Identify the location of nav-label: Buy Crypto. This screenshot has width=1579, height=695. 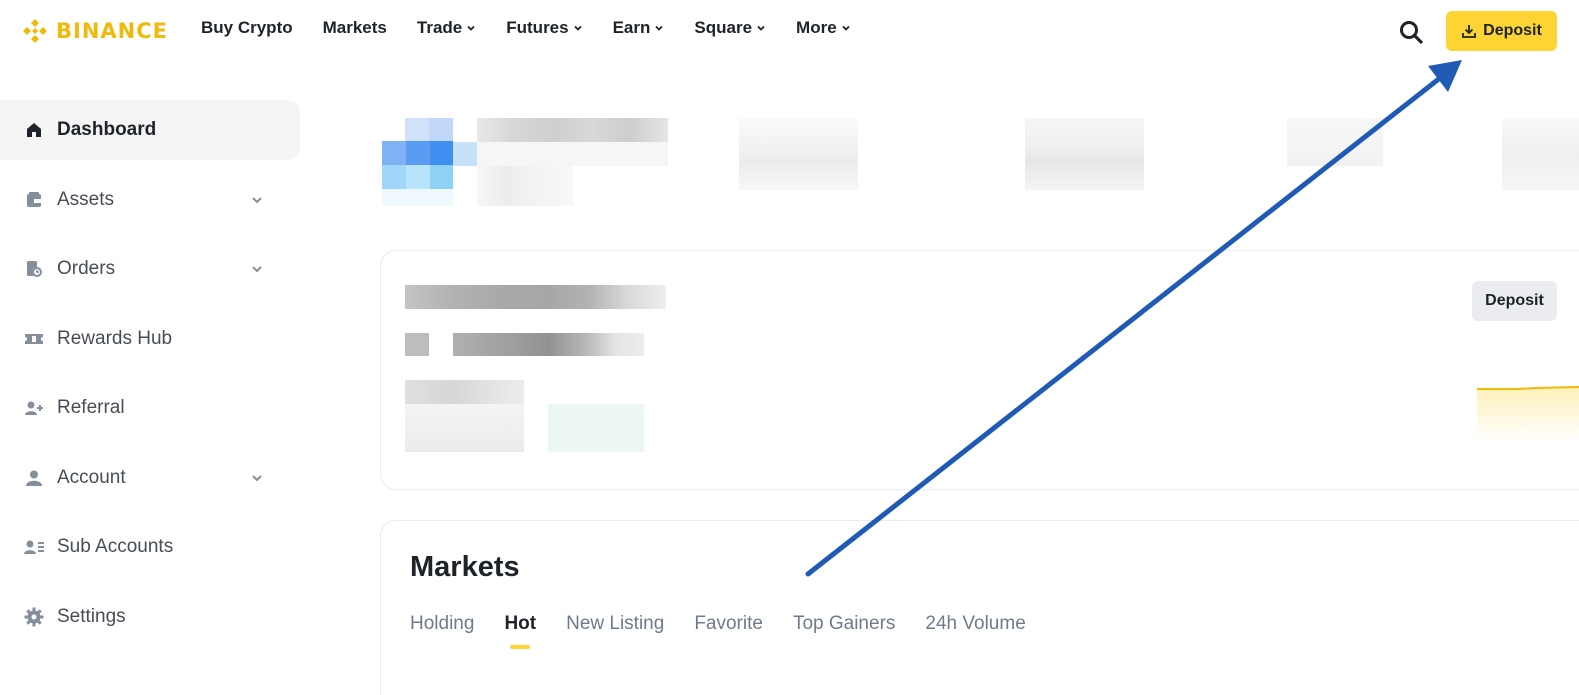
(247, 27).